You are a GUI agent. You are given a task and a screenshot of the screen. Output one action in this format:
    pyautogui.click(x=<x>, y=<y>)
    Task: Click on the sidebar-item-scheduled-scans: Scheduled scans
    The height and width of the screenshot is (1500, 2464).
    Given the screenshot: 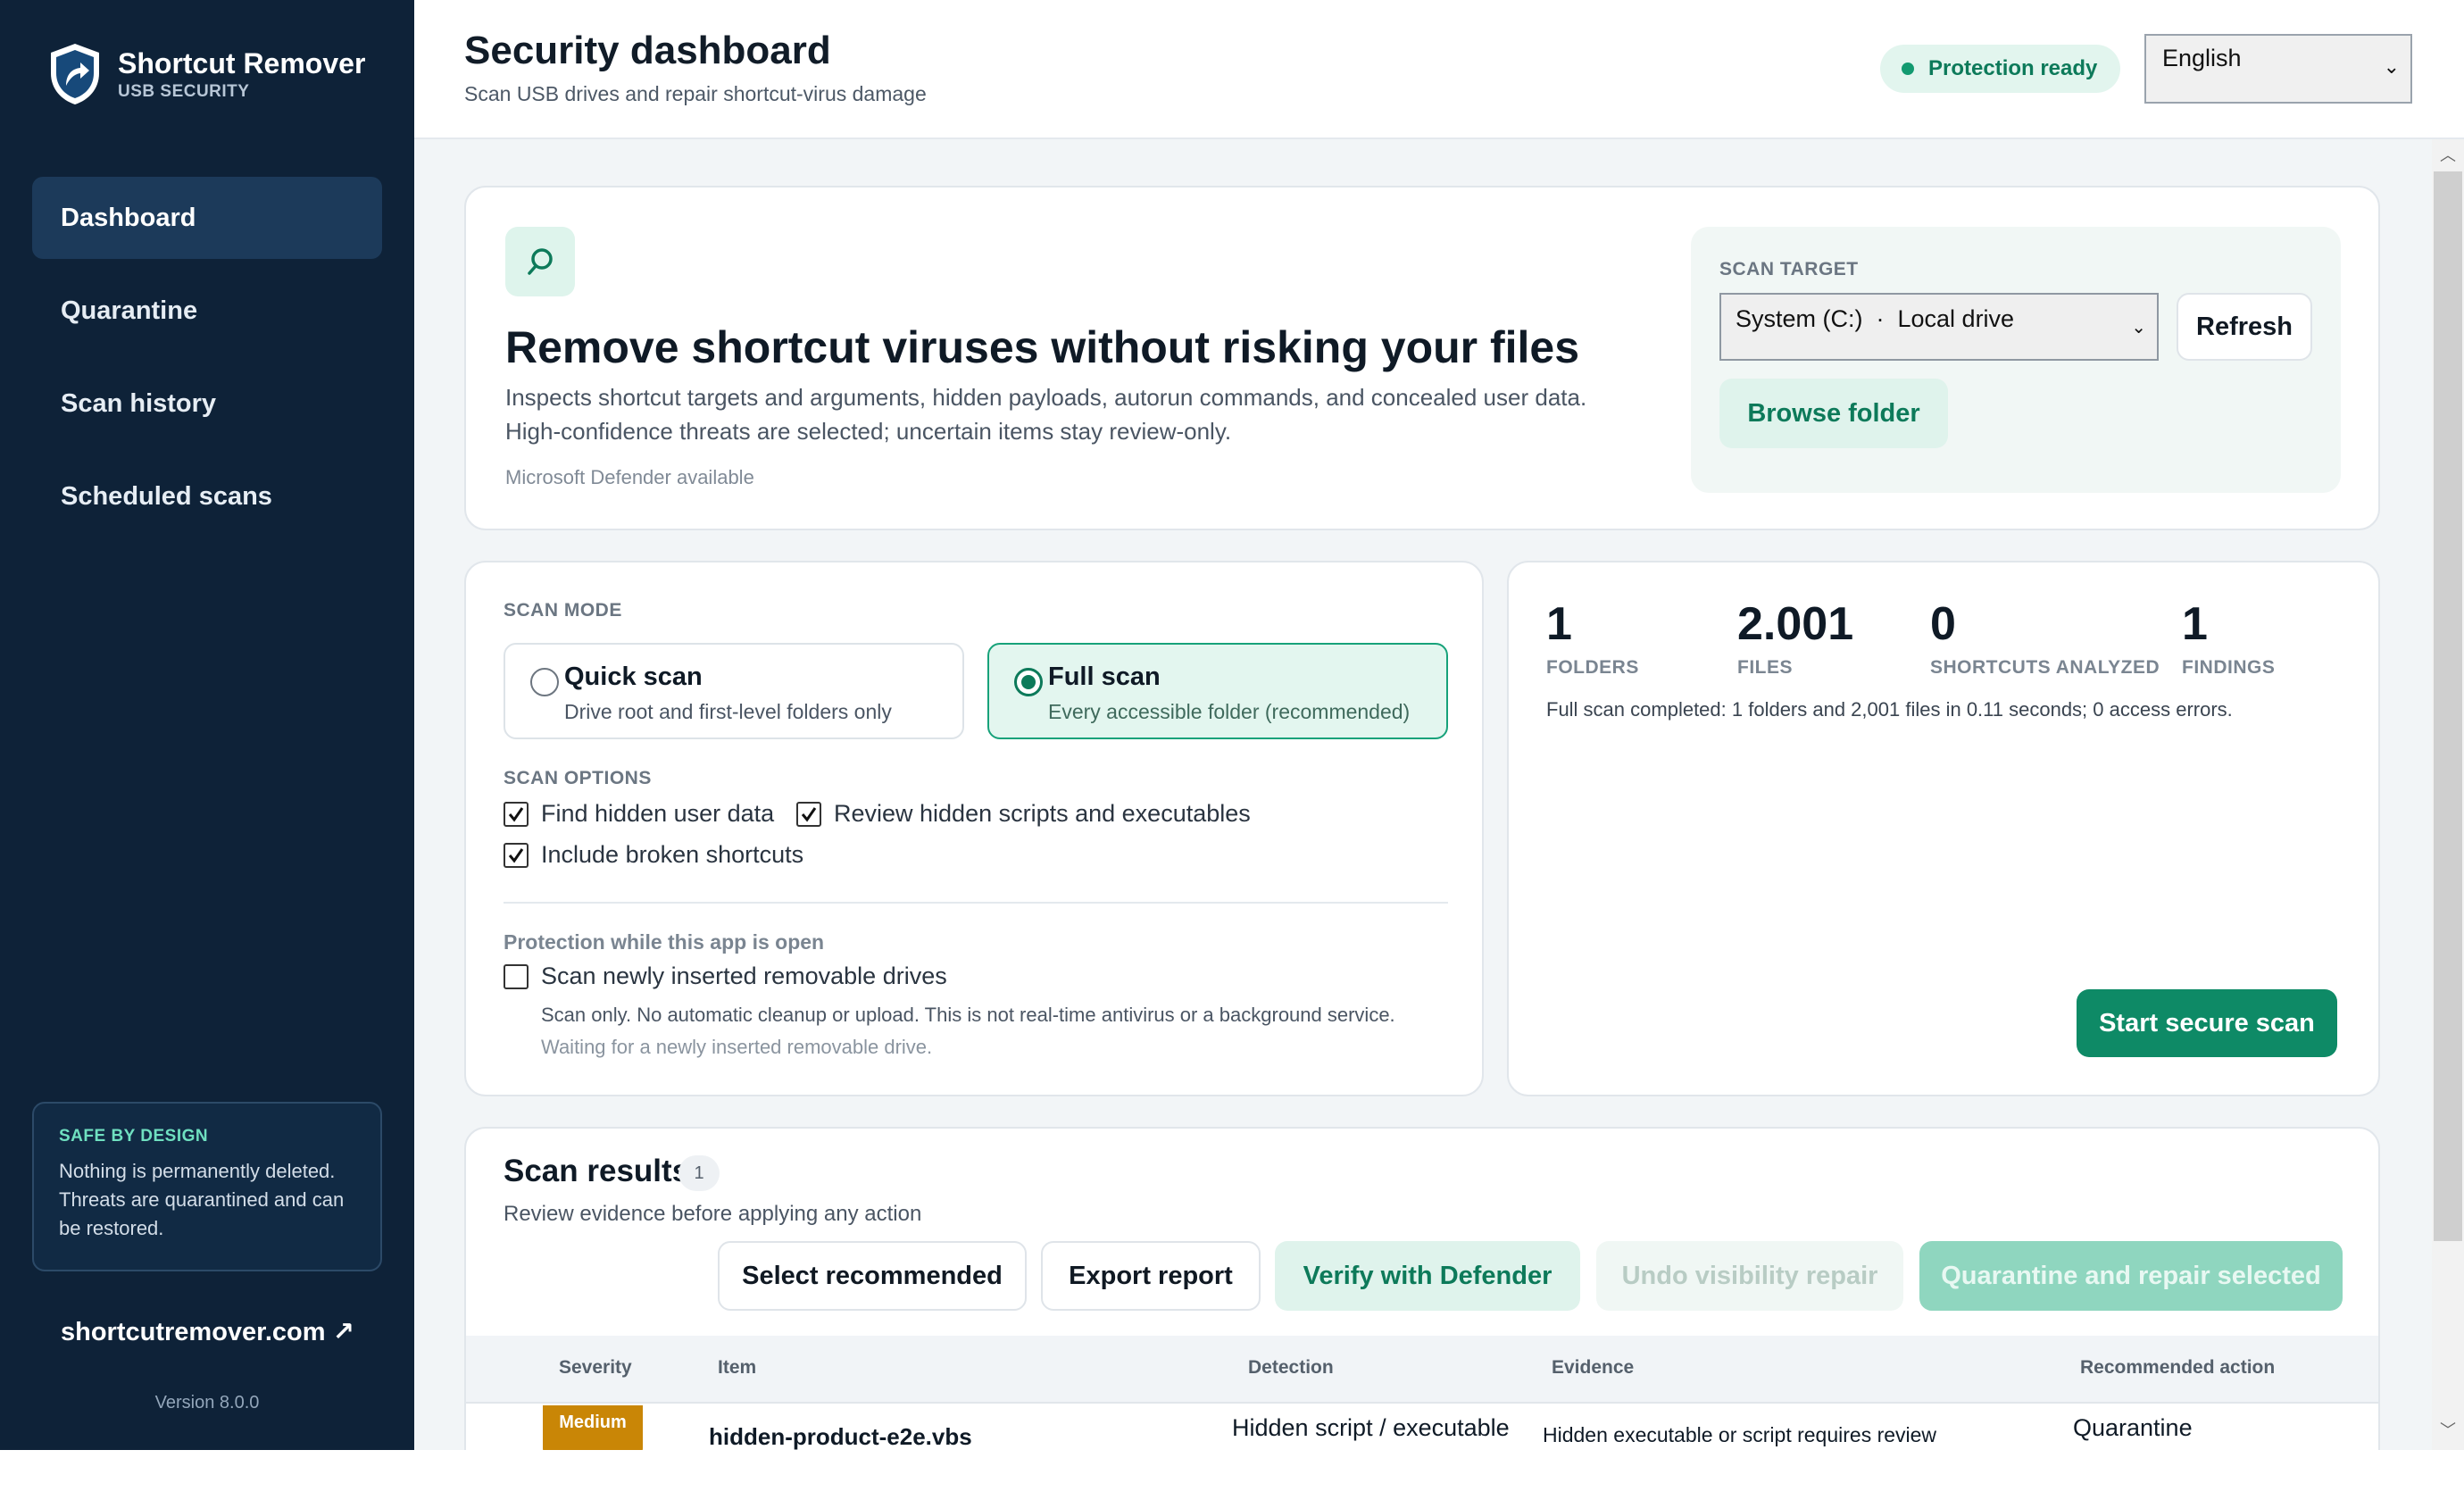 What is the action you would take?
    pyautogui.click(x=207, y=497)
    